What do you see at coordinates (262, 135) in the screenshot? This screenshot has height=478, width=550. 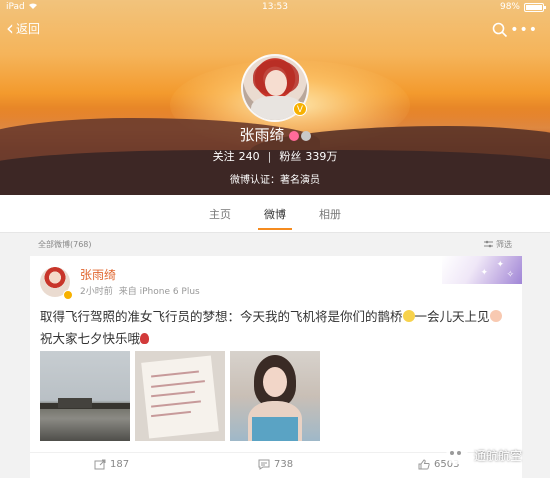 I see `profile-name: 张雨绮` at bounding box center [262, 135].